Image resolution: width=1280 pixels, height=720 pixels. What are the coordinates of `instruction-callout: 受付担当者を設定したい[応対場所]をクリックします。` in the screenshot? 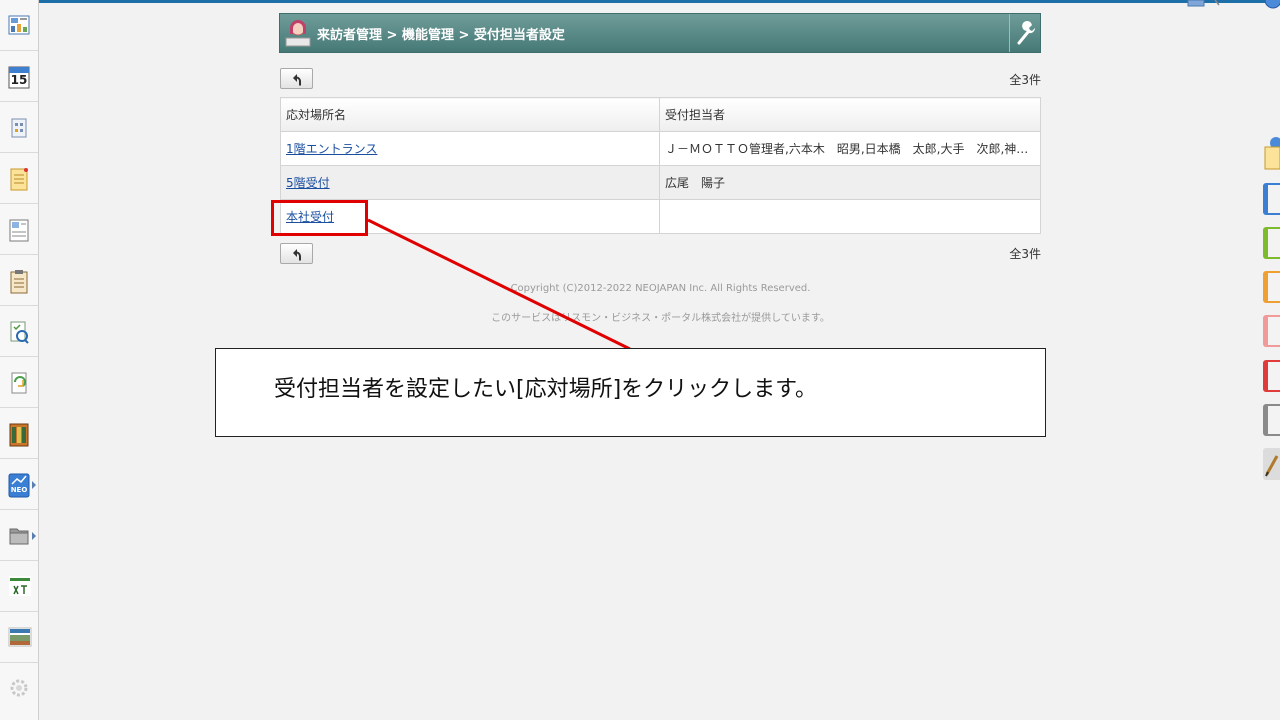 It's located at (630, 392).